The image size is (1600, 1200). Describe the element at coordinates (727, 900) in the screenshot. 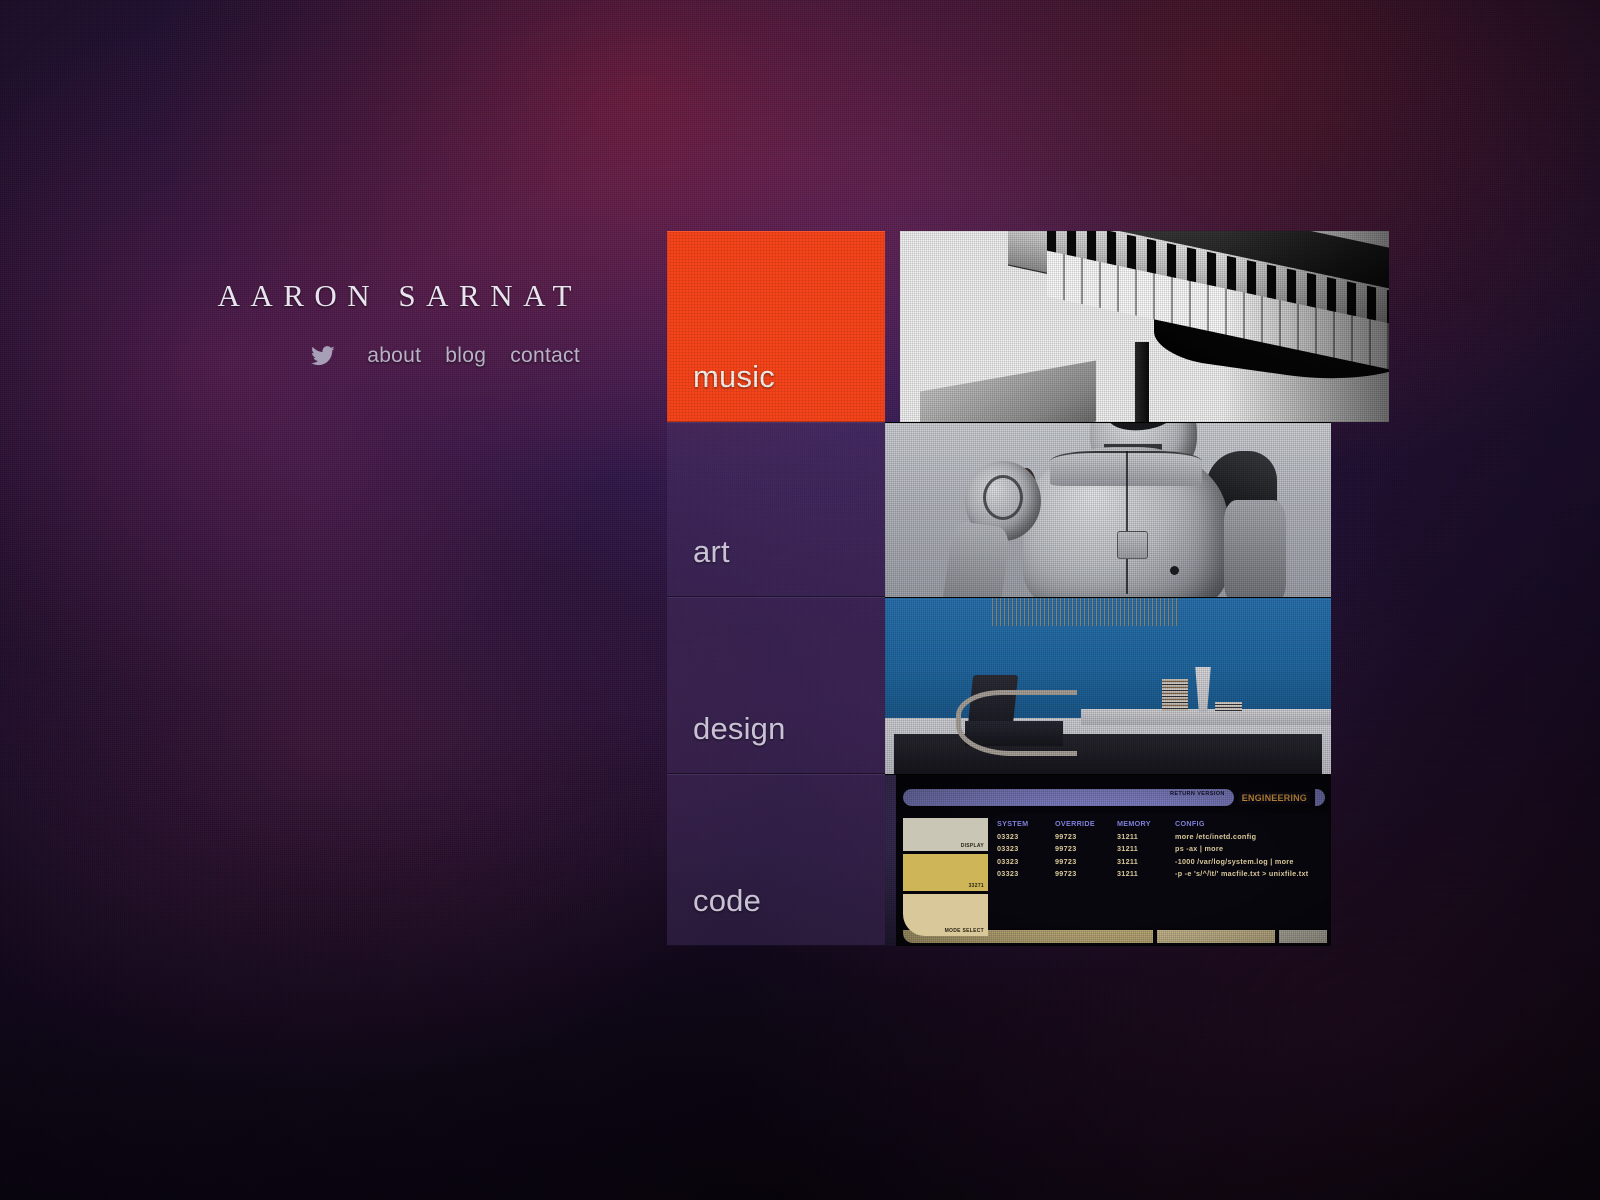

I see `tile-label-code-text: code` at that location.